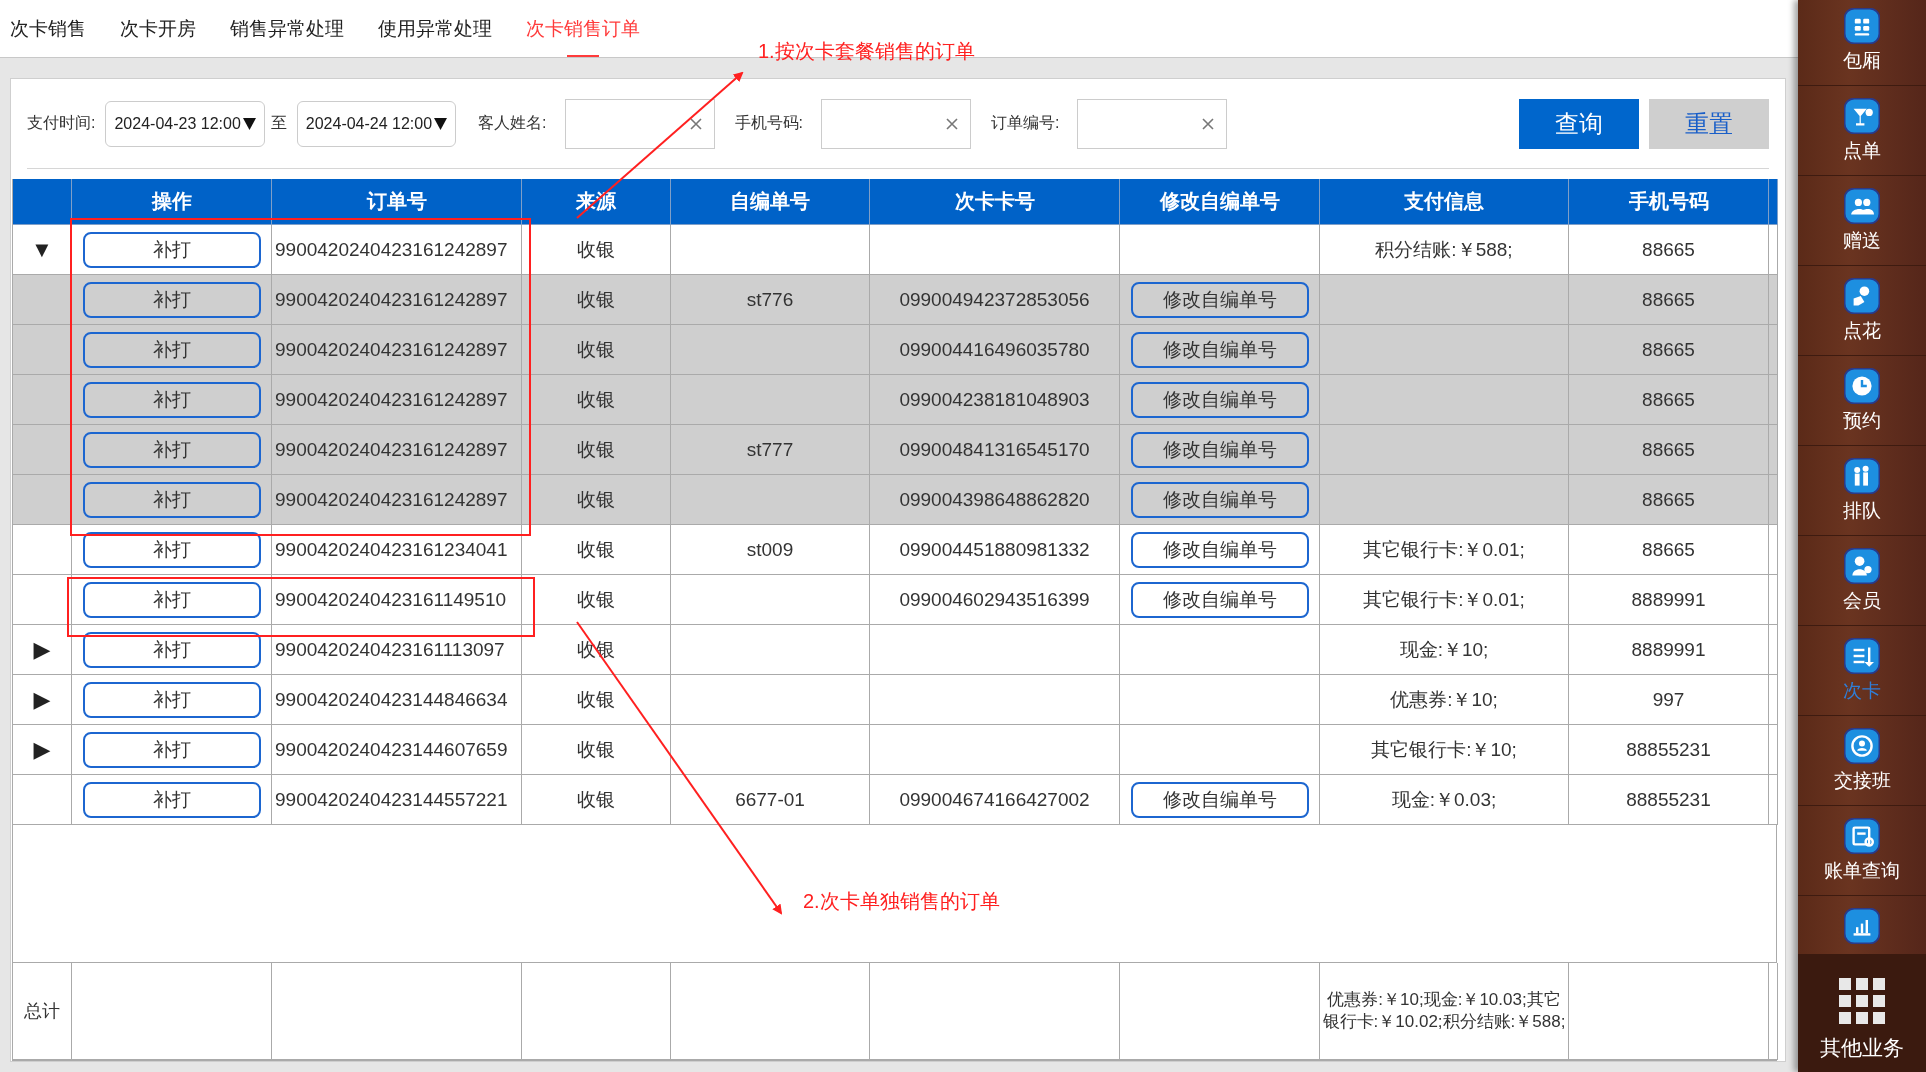 Image resolution: width=1926 pixels, height=1072 pixels. Describe the element at coordinates (1862, 386) in the screenshot. I see `clock-icon` at that location.